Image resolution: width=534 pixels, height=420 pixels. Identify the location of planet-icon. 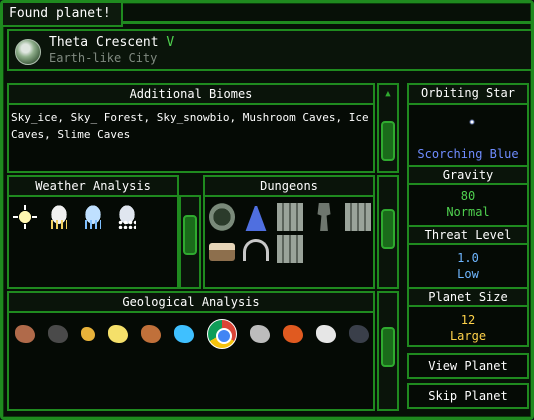
(28, 52).